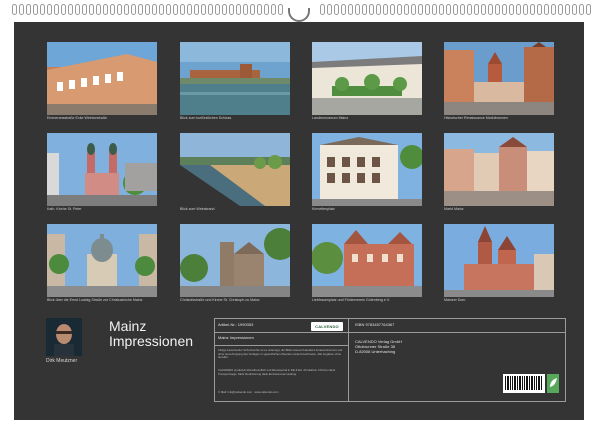  Describe the element at coordinates (375, 324) in the screenshot. I see `isbn-label: ISBN 9783457764367` at that location.